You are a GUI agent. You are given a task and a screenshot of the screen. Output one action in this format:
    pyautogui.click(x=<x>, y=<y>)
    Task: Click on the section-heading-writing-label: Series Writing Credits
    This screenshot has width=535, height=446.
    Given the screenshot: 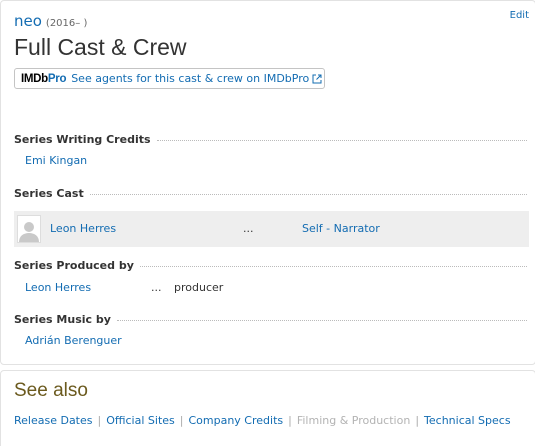 What is the action you would take?
    pyautogui.click(x=82, y=139)
    